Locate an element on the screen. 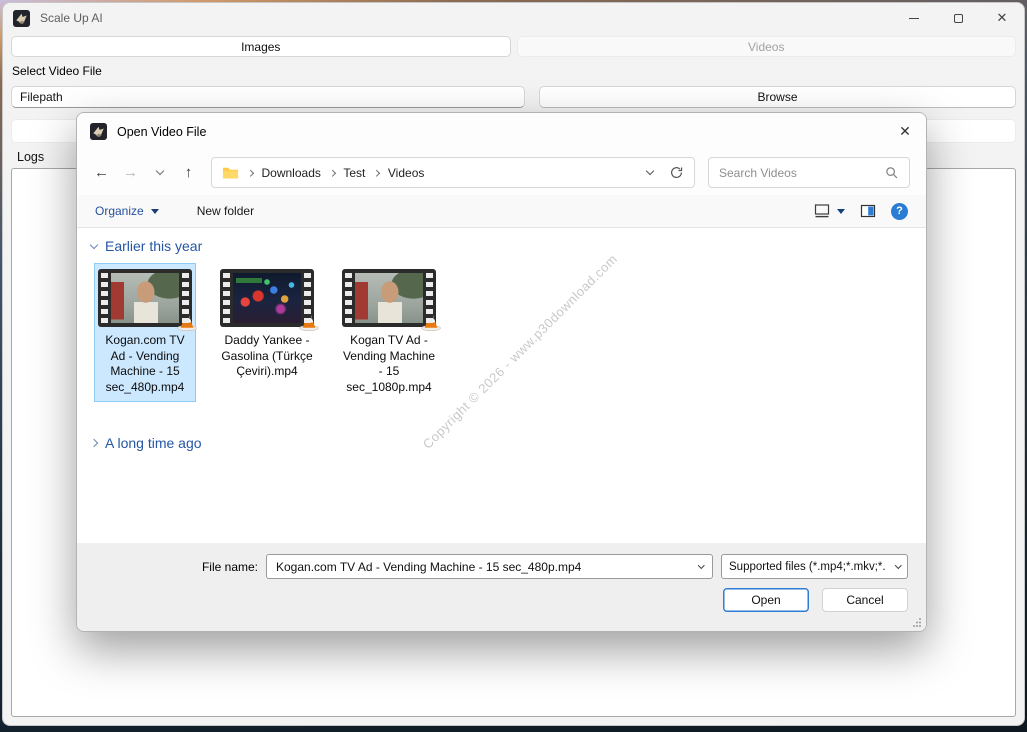 This screenshot has width=1027, height=732. thumbnail-night-lights is located at coordinates (267, 298).